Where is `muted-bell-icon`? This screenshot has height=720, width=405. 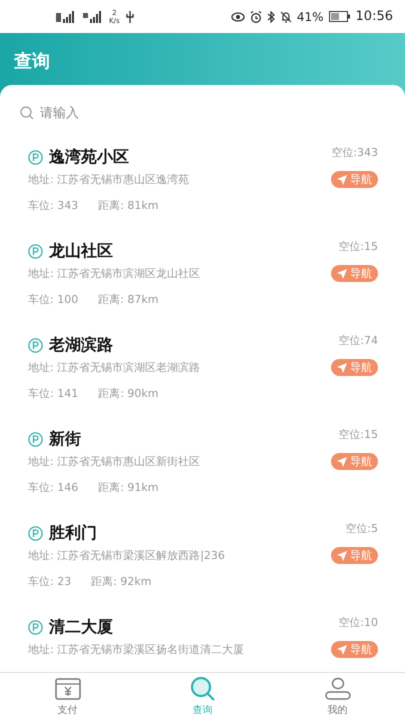 muted-bell-icon is located at coordinates (286, 16).